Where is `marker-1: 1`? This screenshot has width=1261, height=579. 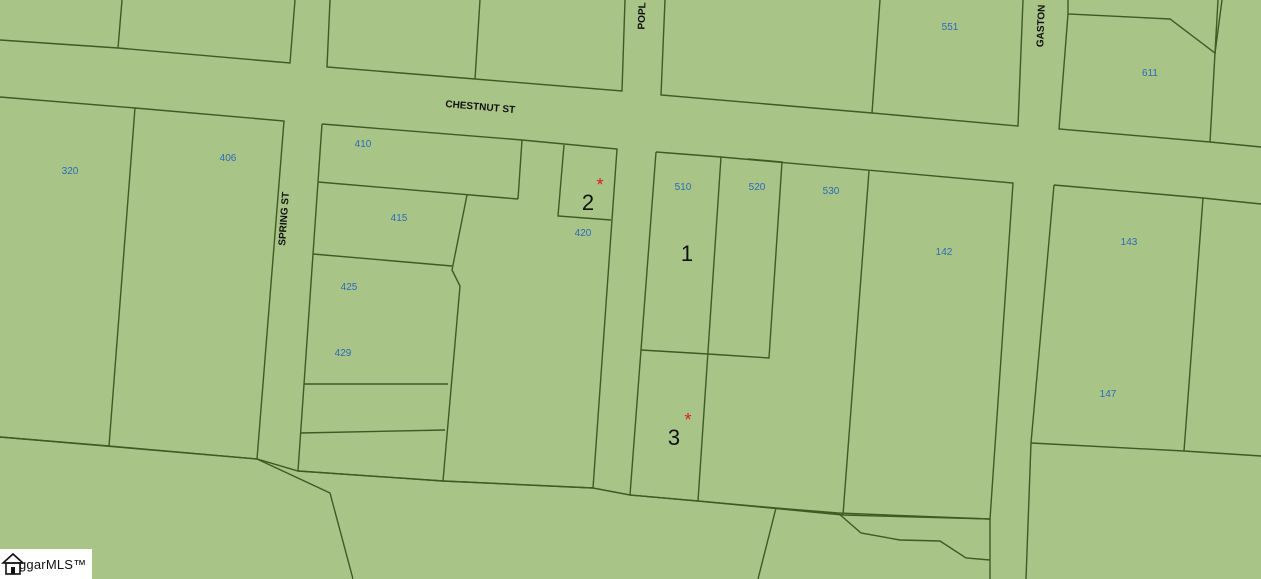 marker-1: 1 is located at coordinates (687, 253).